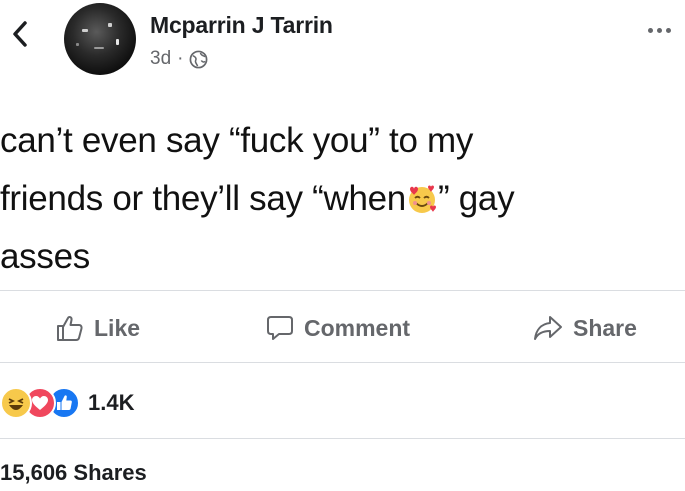 The image size is (685, 491). What do you see at coordinates (476, 198) in the screenshot?
I see `post-text-segment: ” gay` at bounding box center [476, 198].